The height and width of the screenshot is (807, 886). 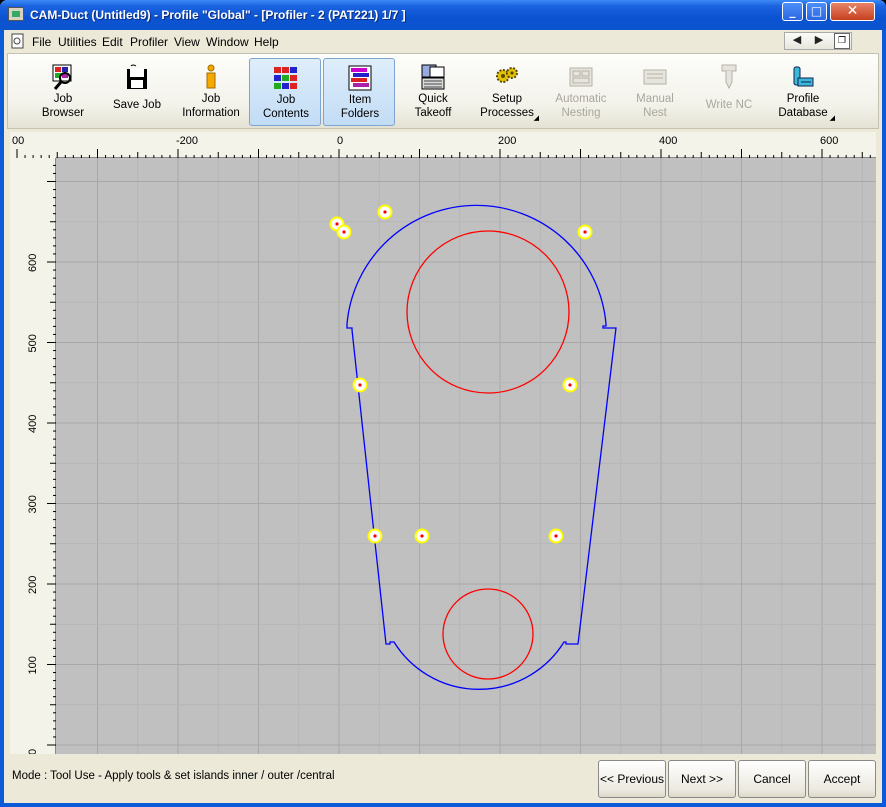 What do you see at coordinates (792, 11) in the screenshot?
I see `minimize-button: _` at bounding box center [792, 11].